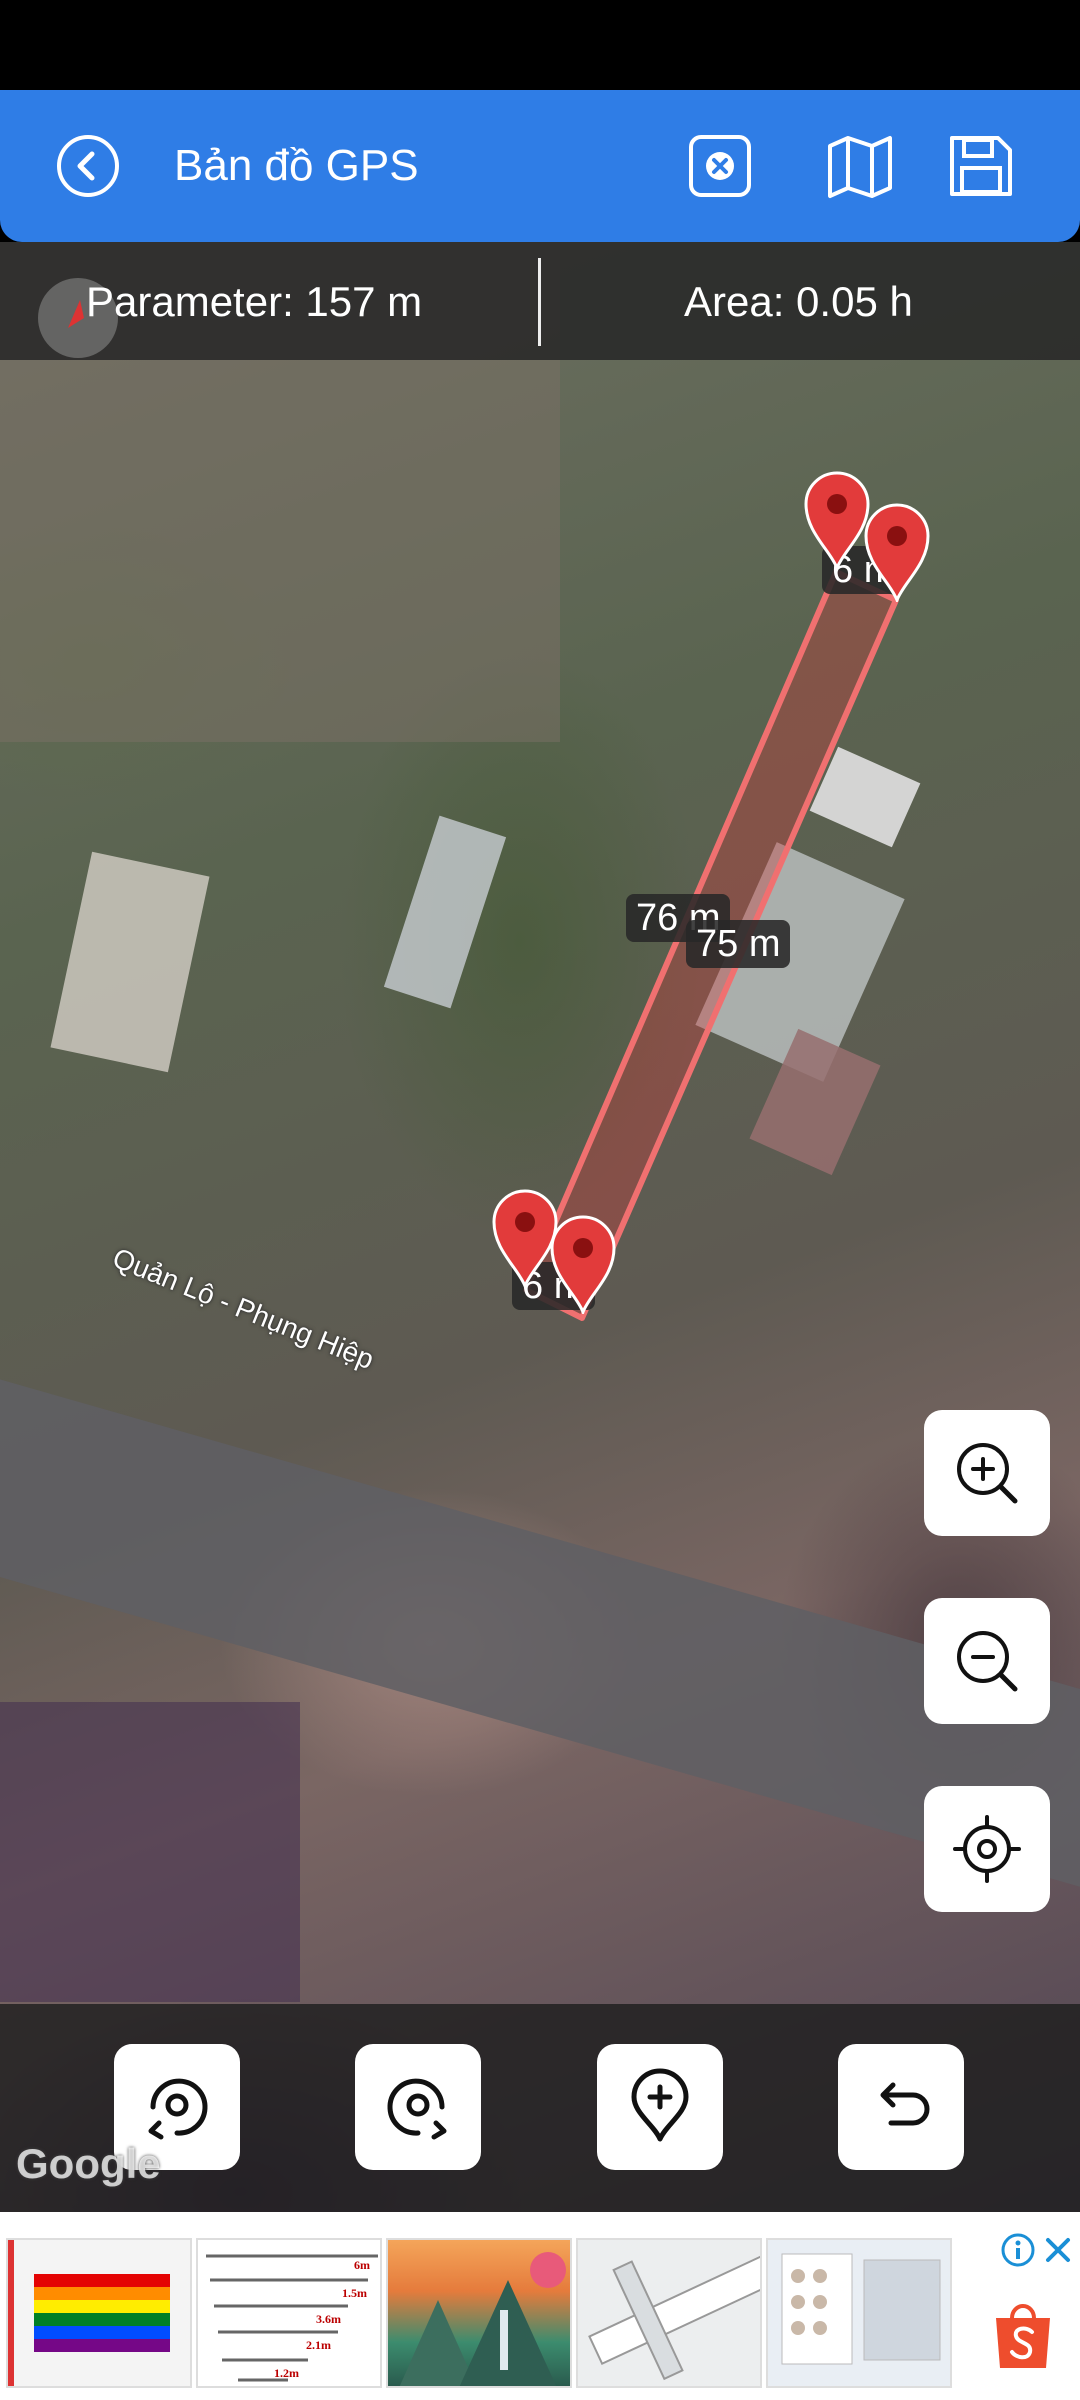 The height and width of the screenshot is (2400, 1080). I want to click on map-type-button, so click(860, 166).